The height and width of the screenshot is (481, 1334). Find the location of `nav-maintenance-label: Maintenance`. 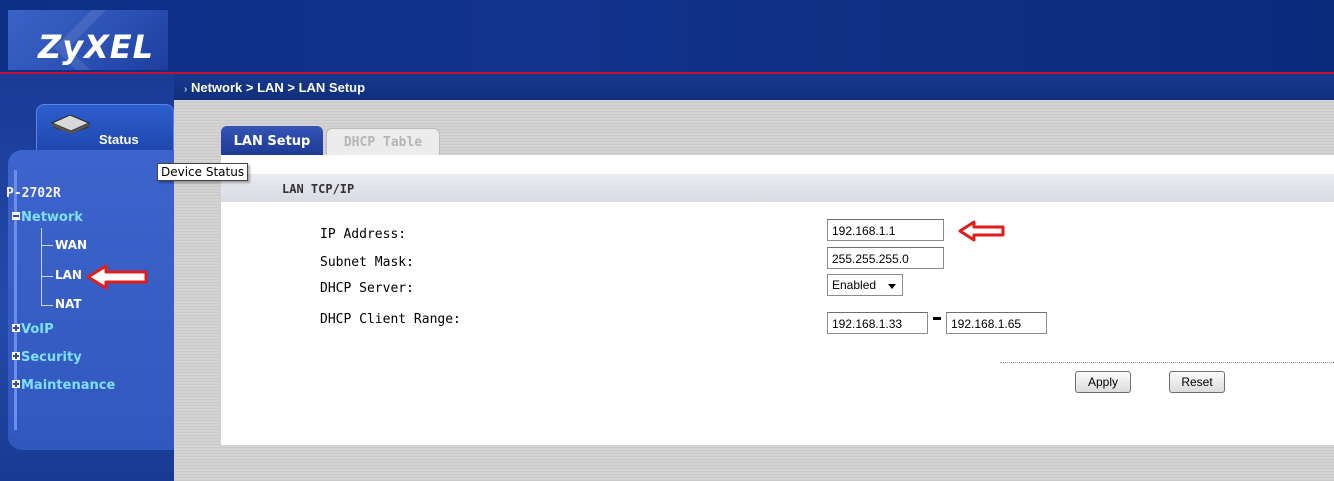

nav-maintenance-label: Maintenance is located at coordinates (68, 385).